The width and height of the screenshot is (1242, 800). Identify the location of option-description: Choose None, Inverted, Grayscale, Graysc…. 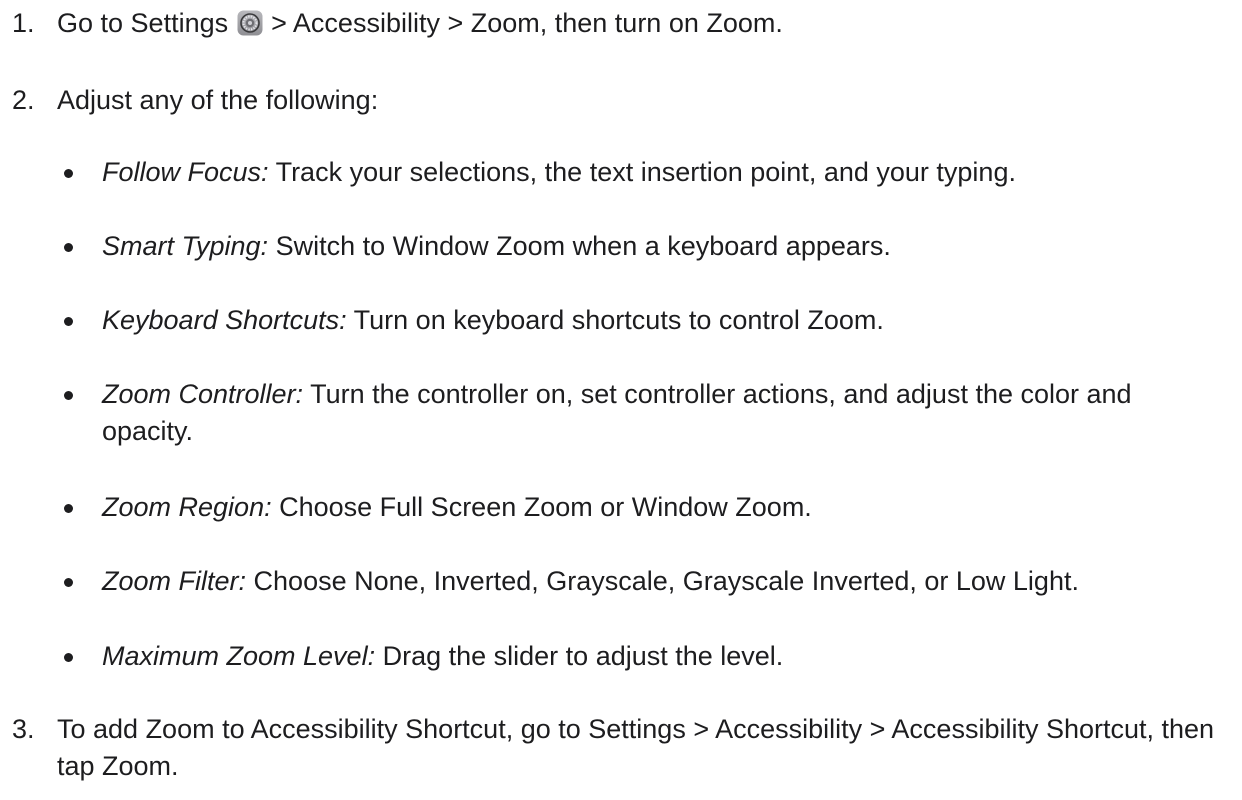
(666, 581).